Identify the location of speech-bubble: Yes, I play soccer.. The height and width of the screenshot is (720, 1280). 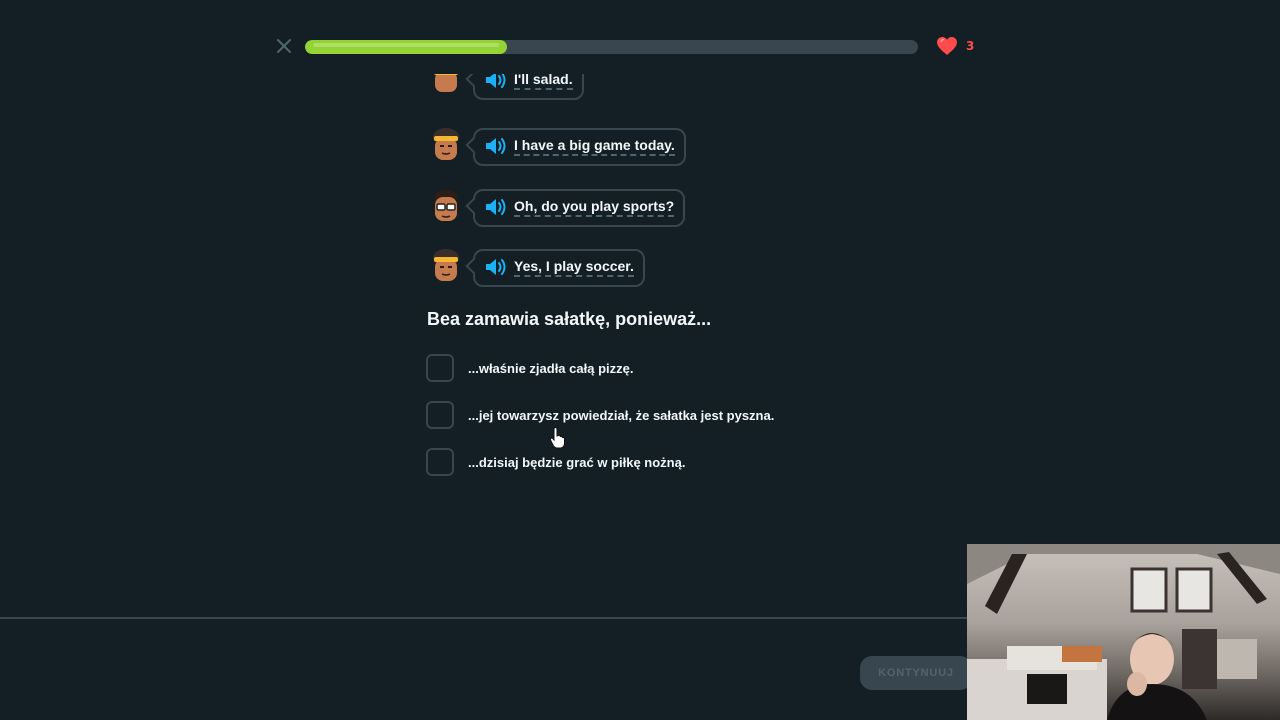
(559, 268).